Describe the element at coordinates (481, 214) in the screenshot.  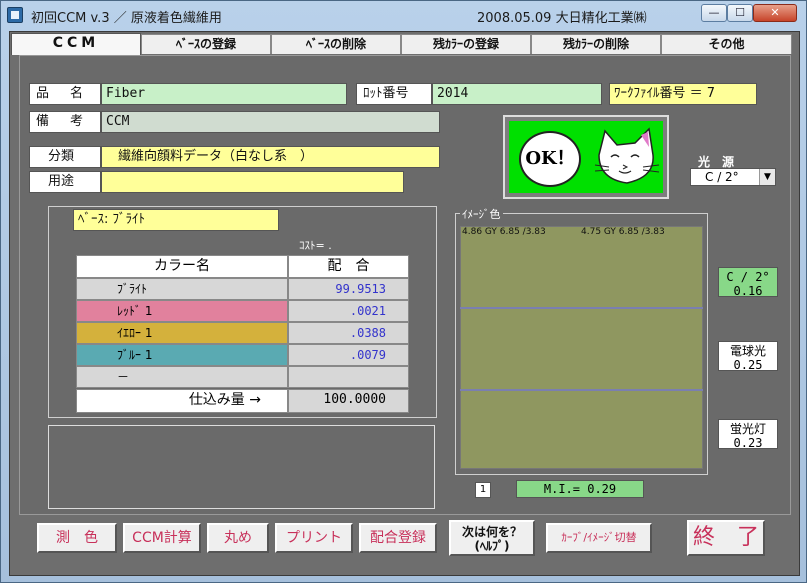
I see `image-color-label: ｲﾒｰｼﾞ色` at that location.